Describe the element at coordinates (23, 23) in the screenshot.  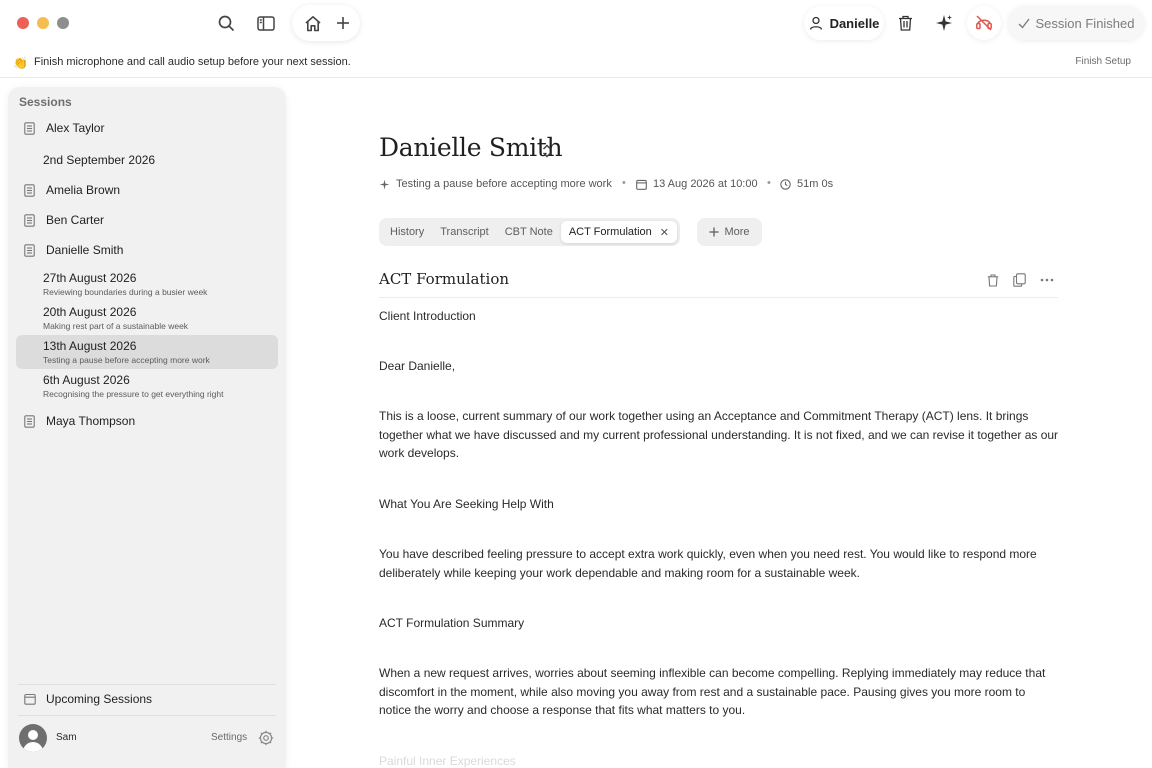
I see `close-window-button` at that location.